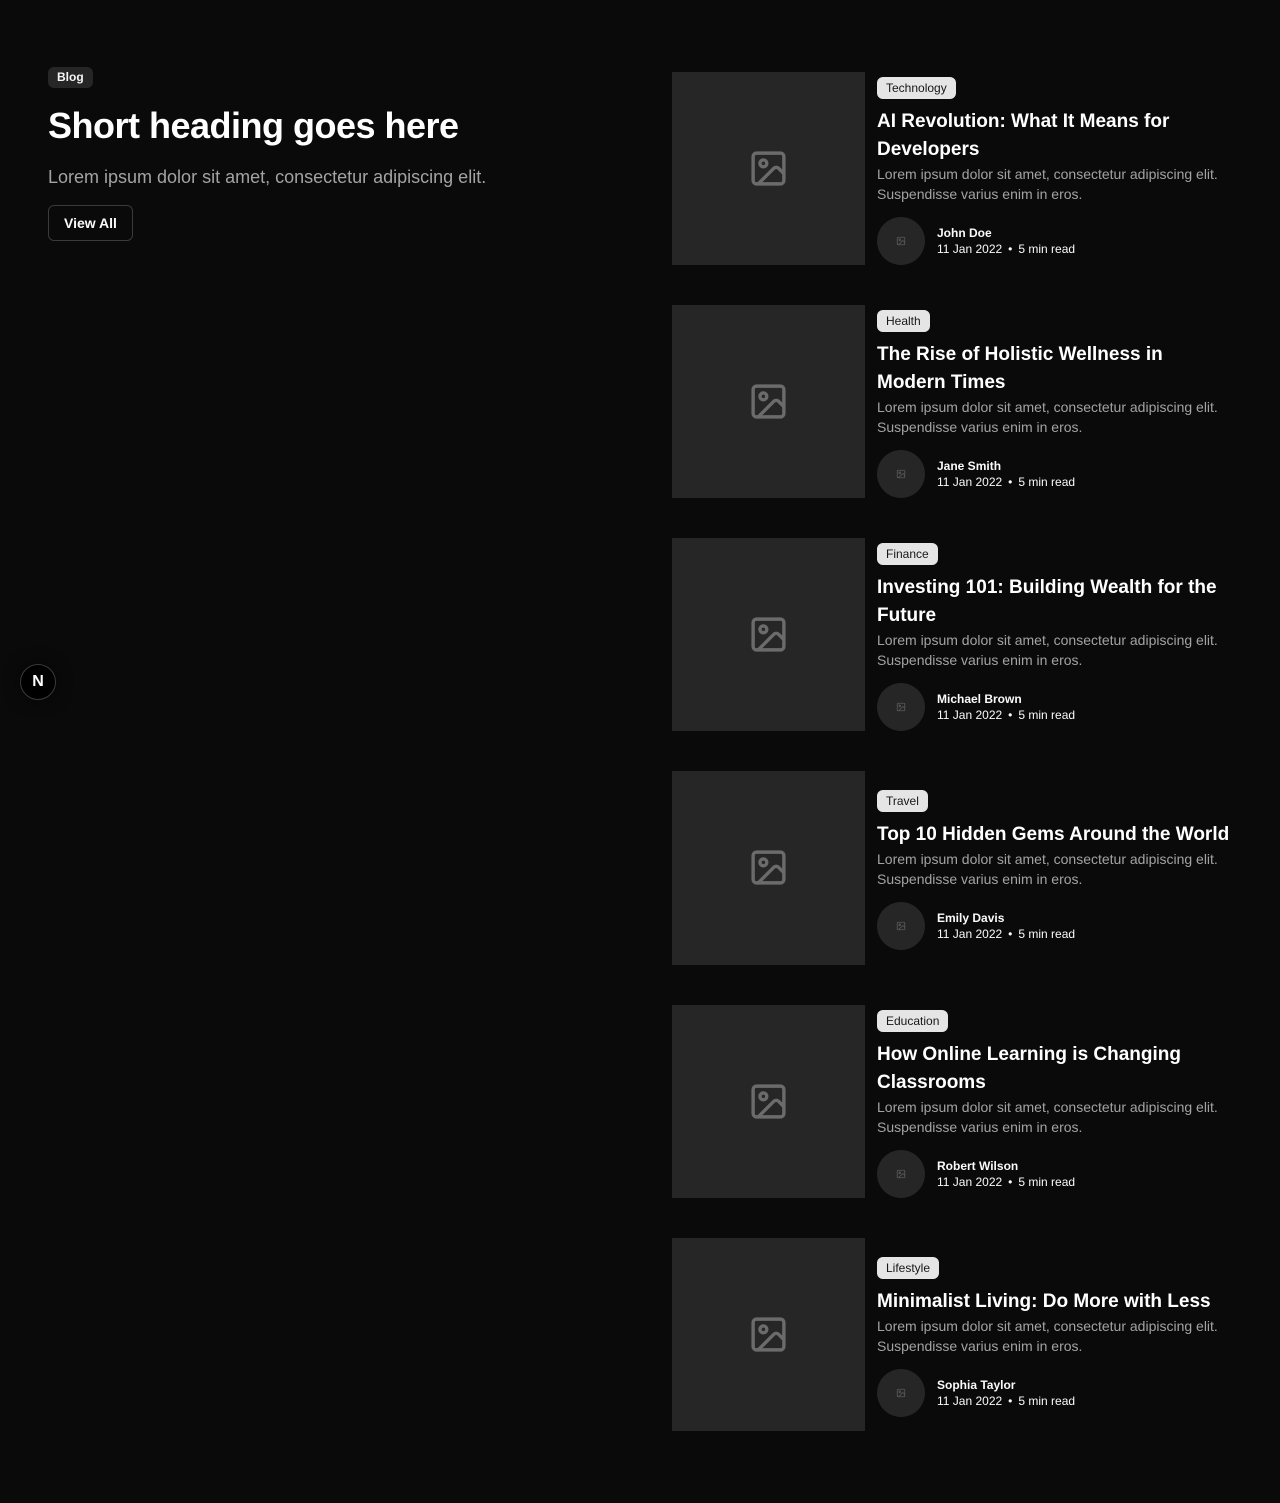  I want to click on author-row: Emily Davis 11 Jan 2022 • 5 min read, so click(1054, 926).